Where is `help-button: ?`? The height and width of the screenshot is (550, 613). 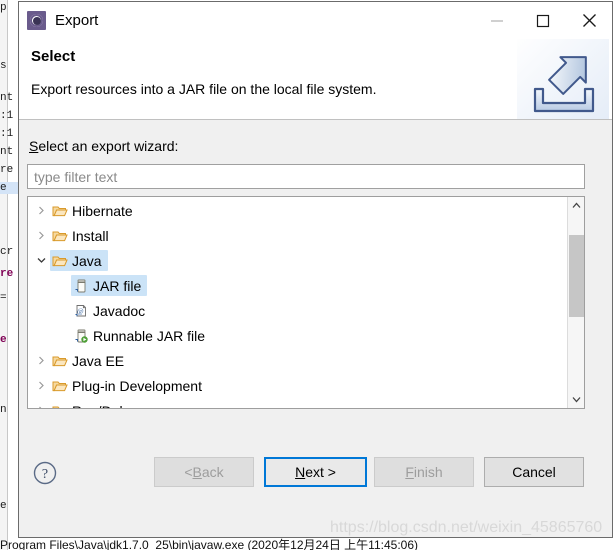
help-button: ? is located at coordinates (45, 473).